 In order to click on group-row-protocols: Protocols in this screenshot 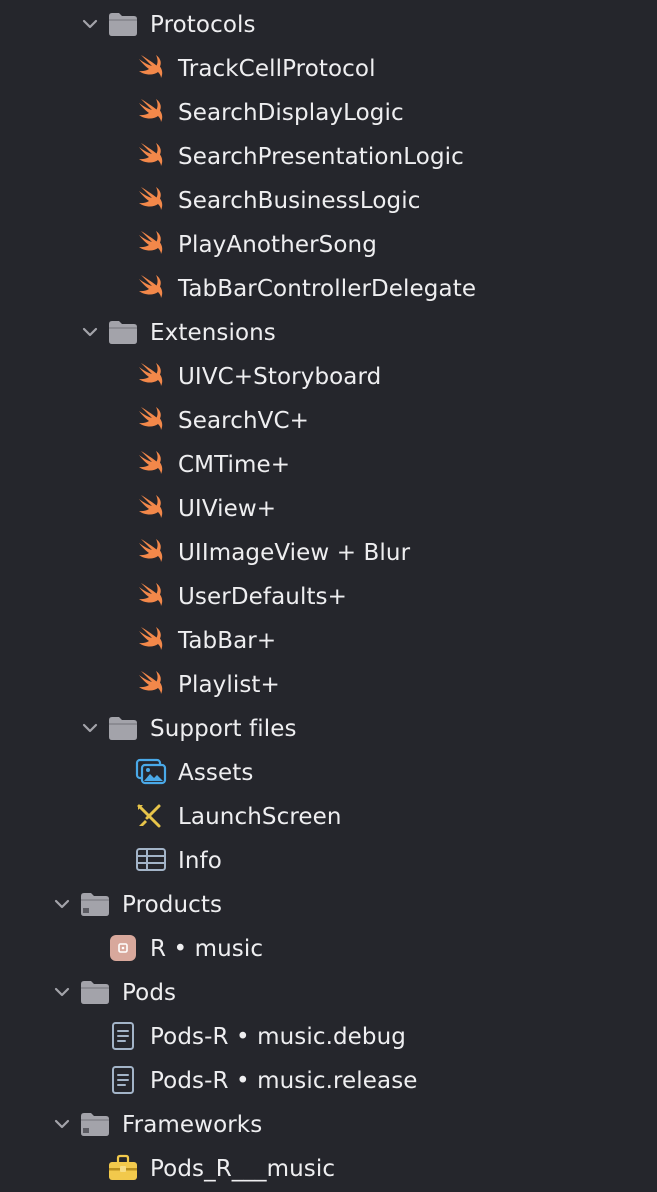, I will do `click(328, 24)`.